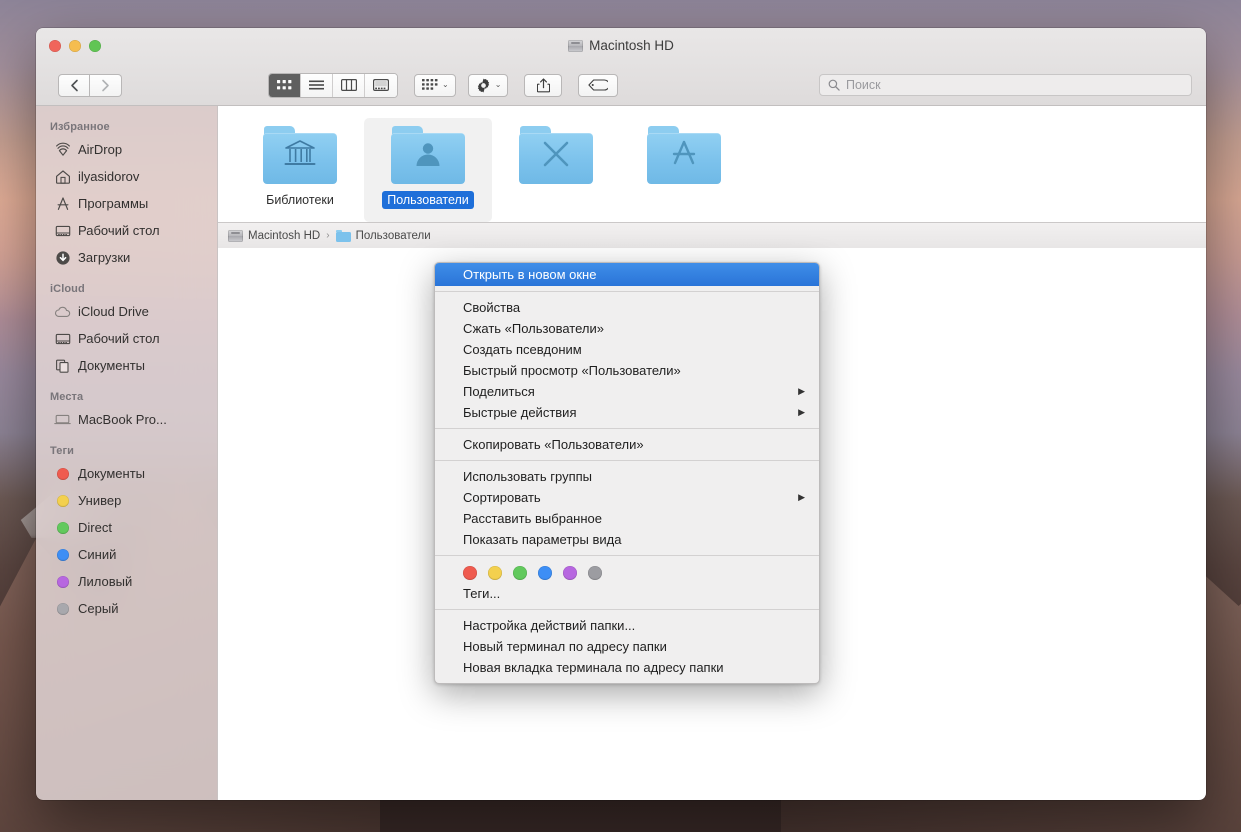 This screenshot has height=832, width=1241. I want to click on file-item-system, so click(556, 170).